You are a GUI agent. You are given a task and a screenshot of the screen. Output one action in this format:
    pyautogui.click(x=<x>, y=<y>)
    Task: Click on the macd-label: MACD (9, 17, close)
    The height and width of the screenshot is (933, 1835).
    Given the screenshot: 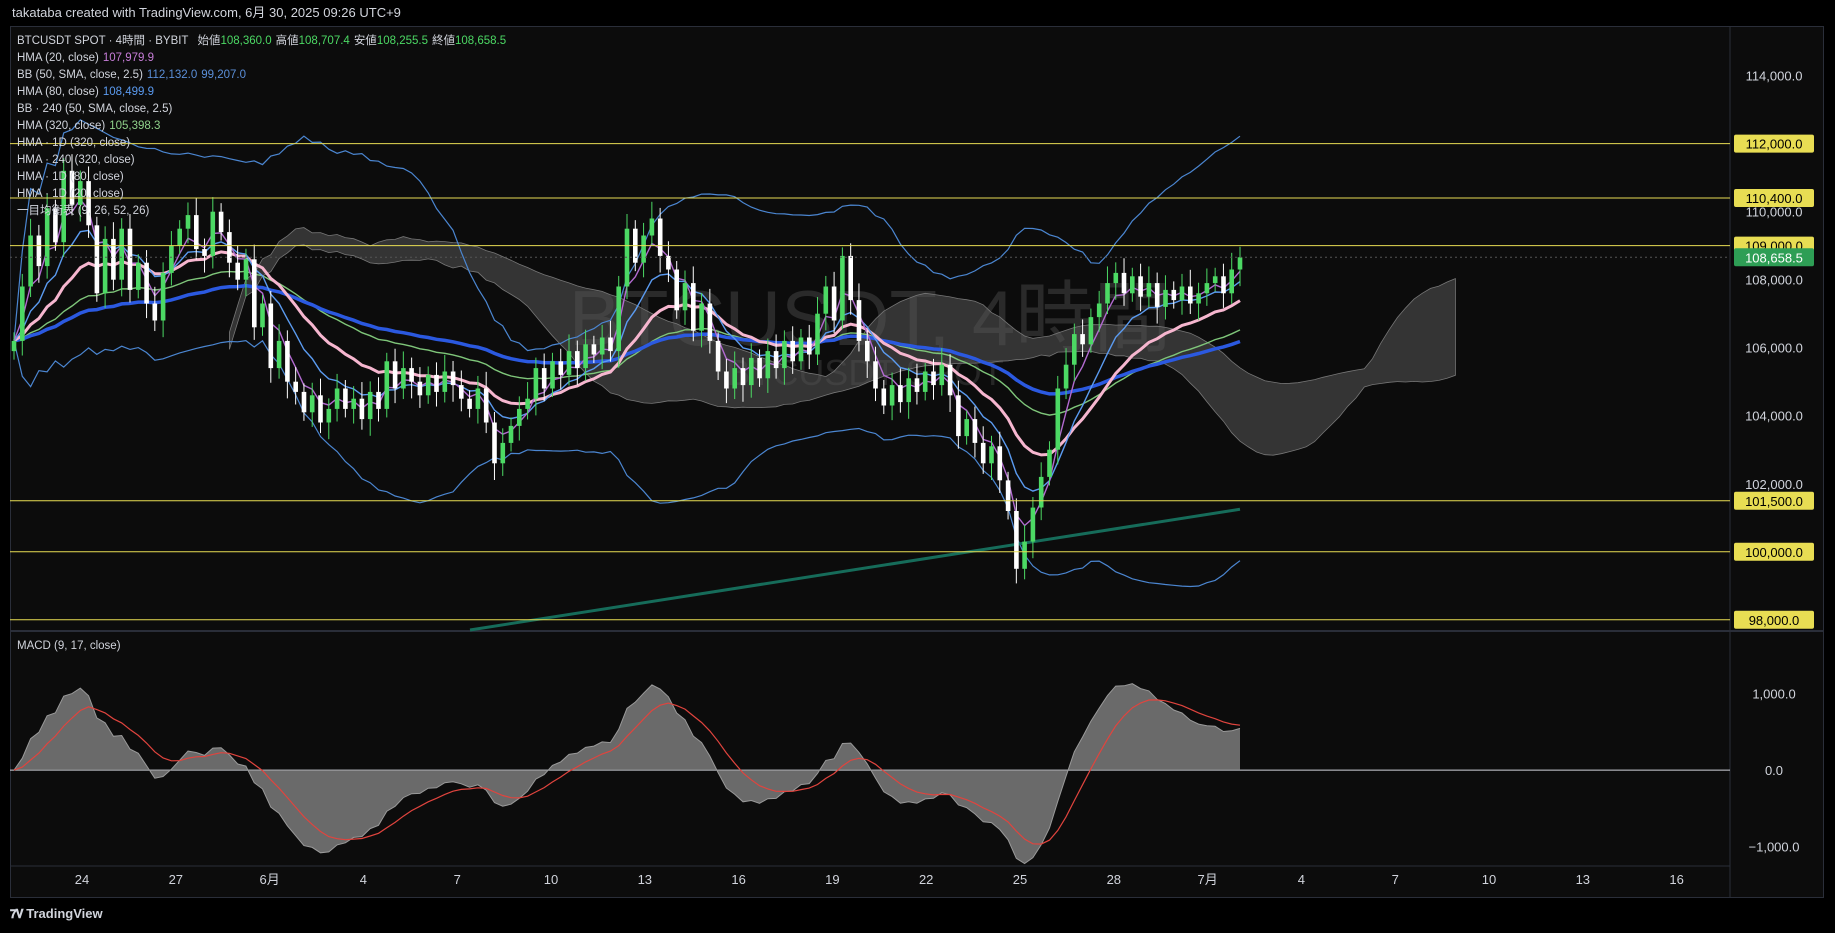 What is the action you would take?
    pyautogui.click(x=69, y=646)
    